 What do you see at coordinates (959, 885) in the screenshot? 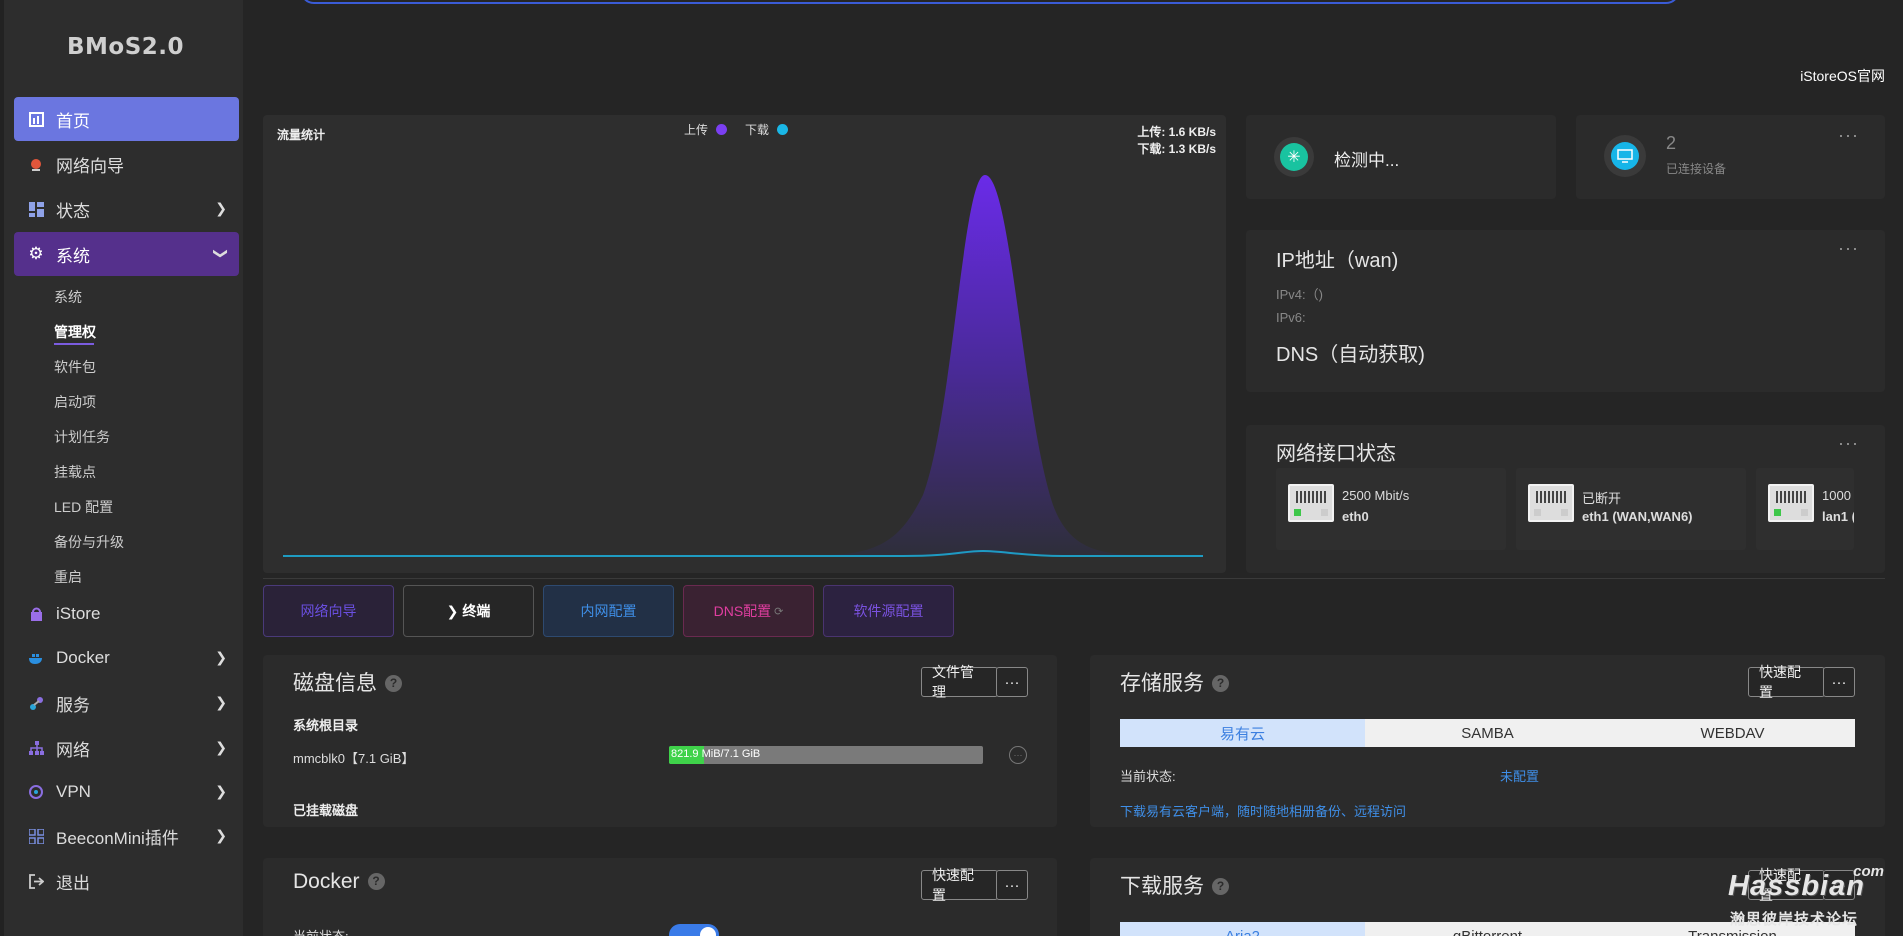
I see `docker-quick-config-button: 快速配置` at bounding box center [959, 885].